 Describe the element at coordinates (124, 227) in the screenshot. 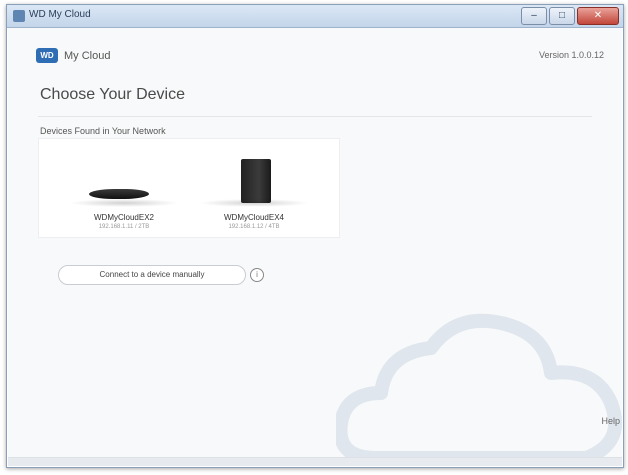

I see `device-details: 192.168.1.11 / 2TB` at that location.